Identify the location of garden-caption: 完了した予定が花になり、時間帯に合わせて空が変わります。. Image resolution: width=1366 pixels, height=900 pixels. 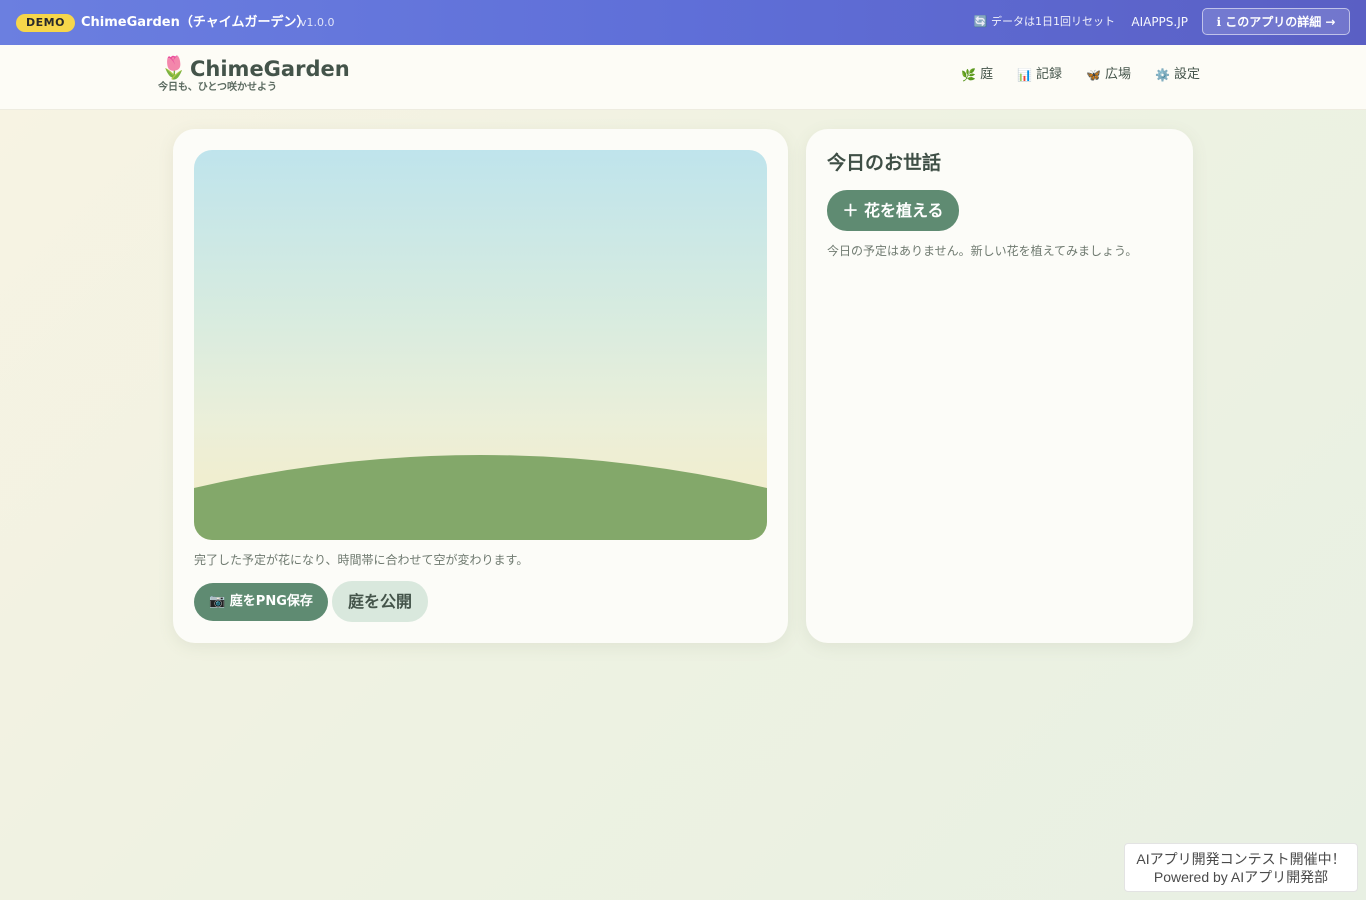
(361, 560).